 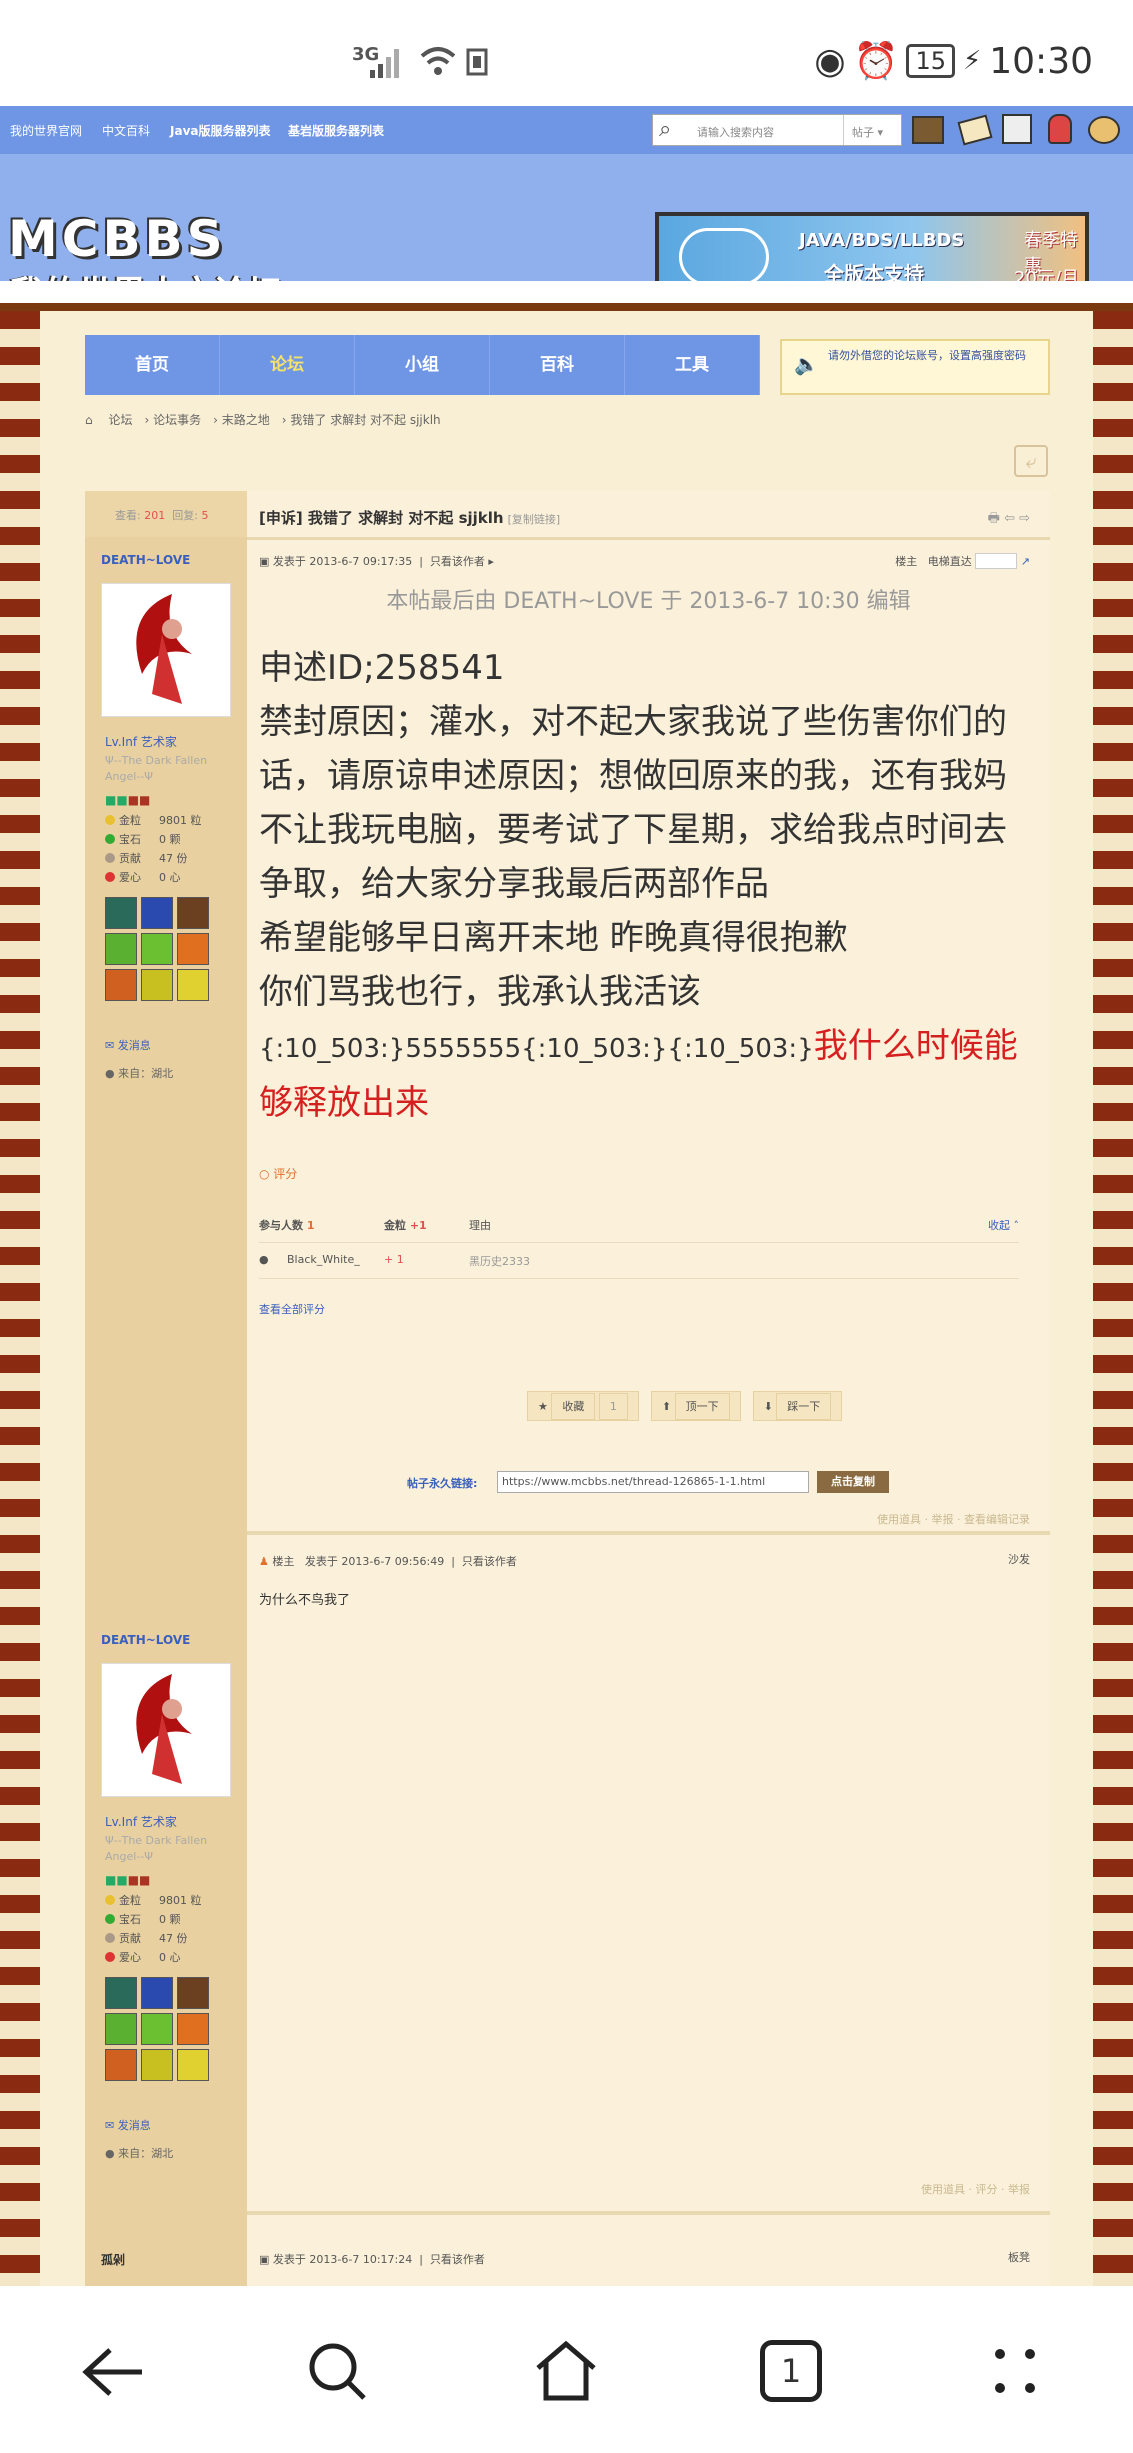 What do you see at coordinates (152, 365) in the screenshot?
I see `tab-home: 首页` at bounding box center [152, 365].